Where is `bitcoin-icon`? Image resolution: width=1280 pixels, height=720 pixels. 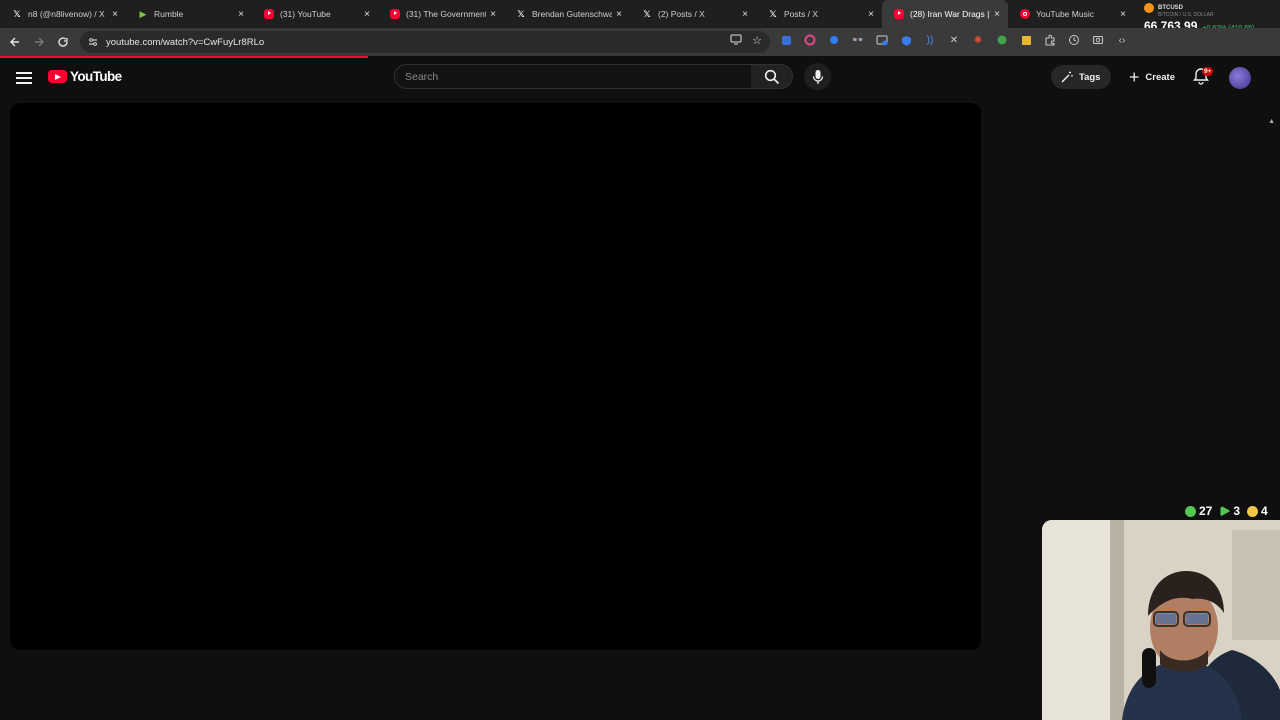
bitcoin-icon is located at coordinates (1149, 8).